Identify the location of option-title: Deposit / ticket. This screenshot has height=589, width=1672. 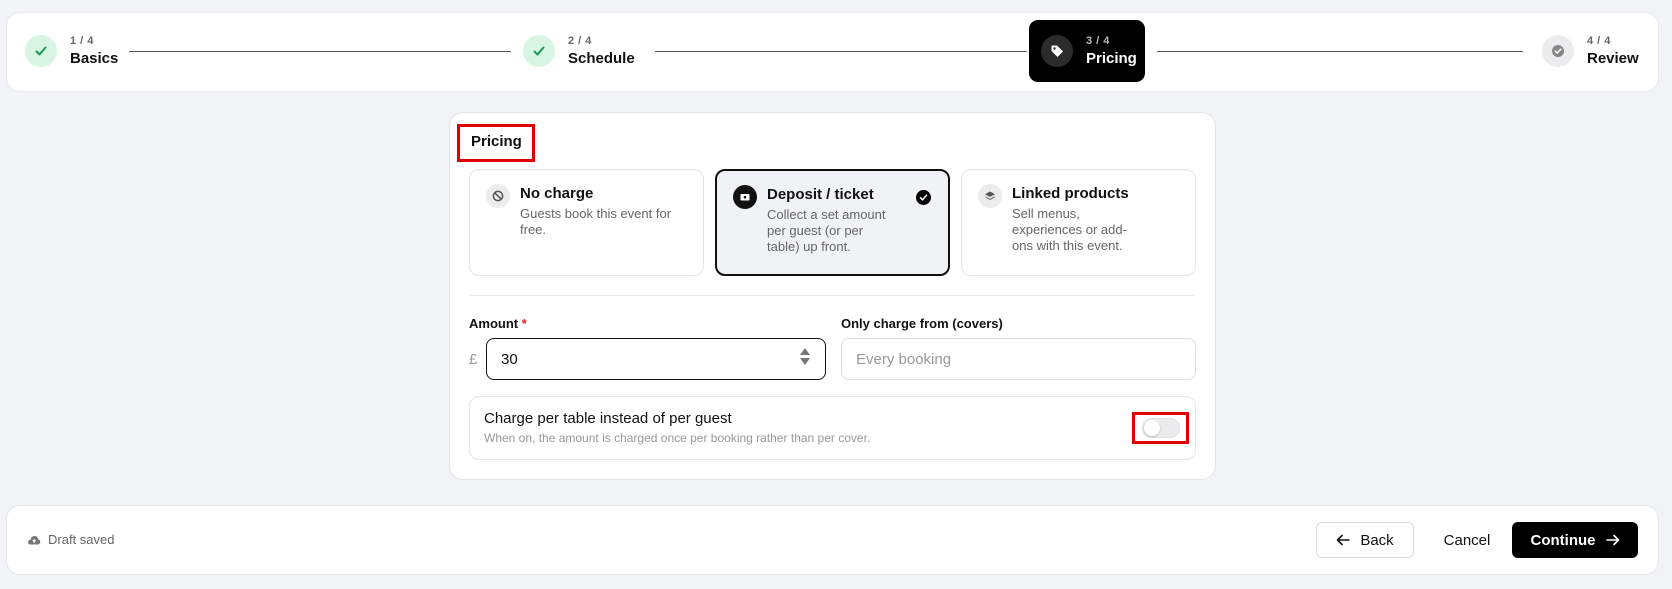
(820, 194).